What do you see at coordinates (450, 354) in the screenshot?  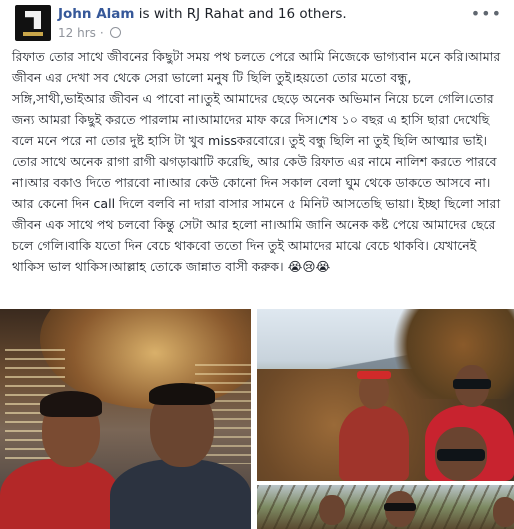 I see `tree` at bounding box center [450, 354].